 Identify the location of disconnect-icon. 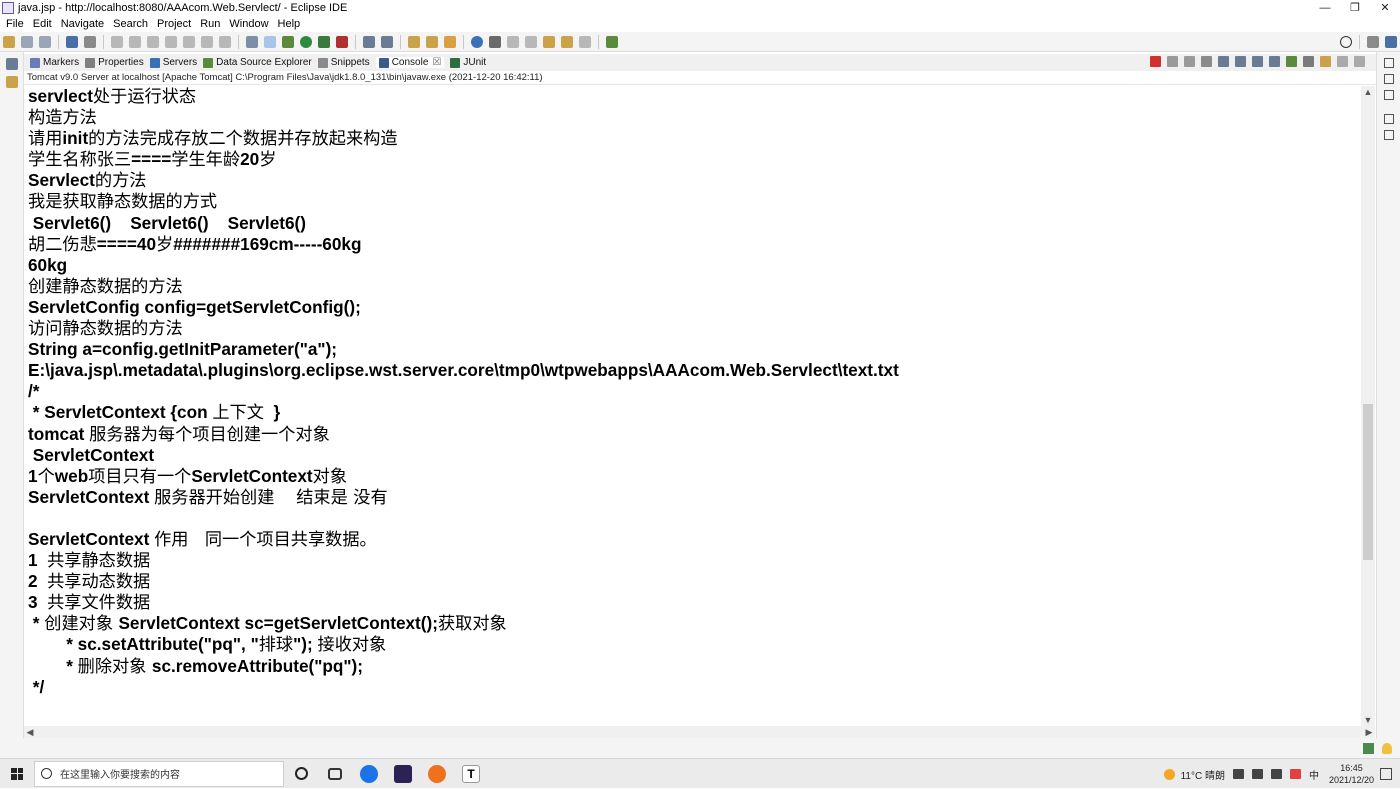
(171, 41).